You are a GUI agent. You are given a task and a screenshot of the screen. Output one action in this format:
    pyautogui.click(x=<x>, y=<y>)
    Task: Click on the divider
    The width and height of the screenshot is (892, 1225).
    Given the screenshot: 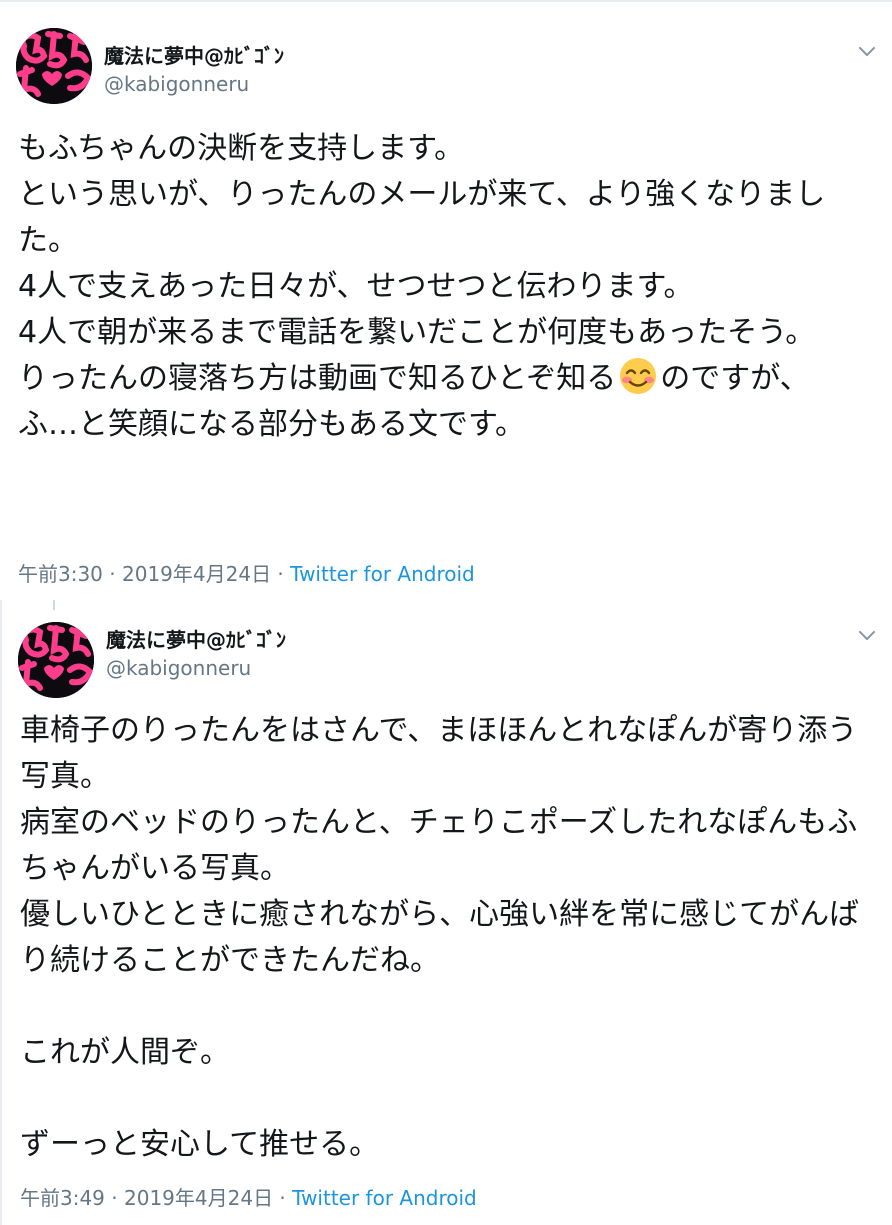 What is the action you would take?
    pyautogui.click(x=446, y=1)
    